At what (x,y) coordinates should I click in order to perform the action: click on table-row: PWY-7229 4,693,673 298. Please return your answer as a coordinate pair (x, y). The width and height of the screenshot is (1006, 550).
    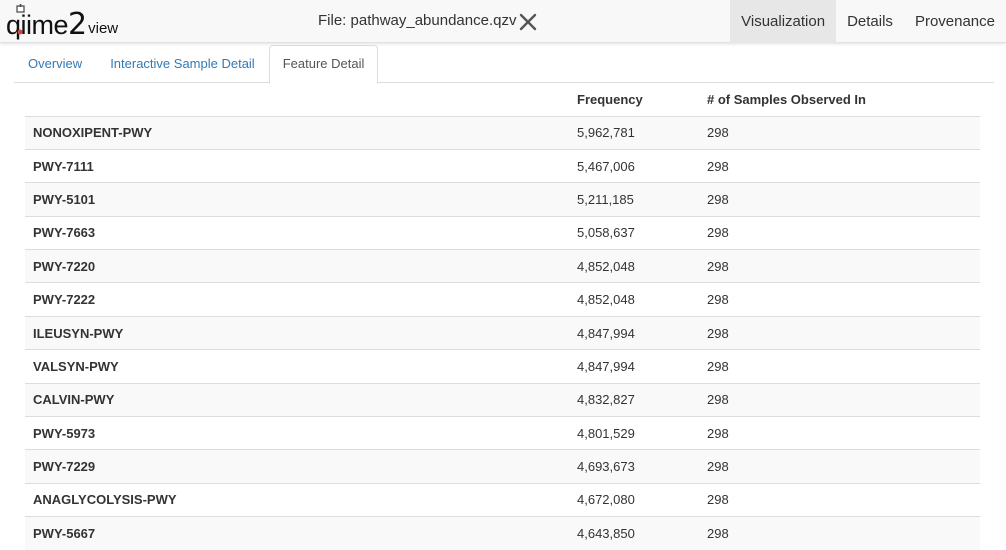
    Looking at the image, I should click on (502, 466).